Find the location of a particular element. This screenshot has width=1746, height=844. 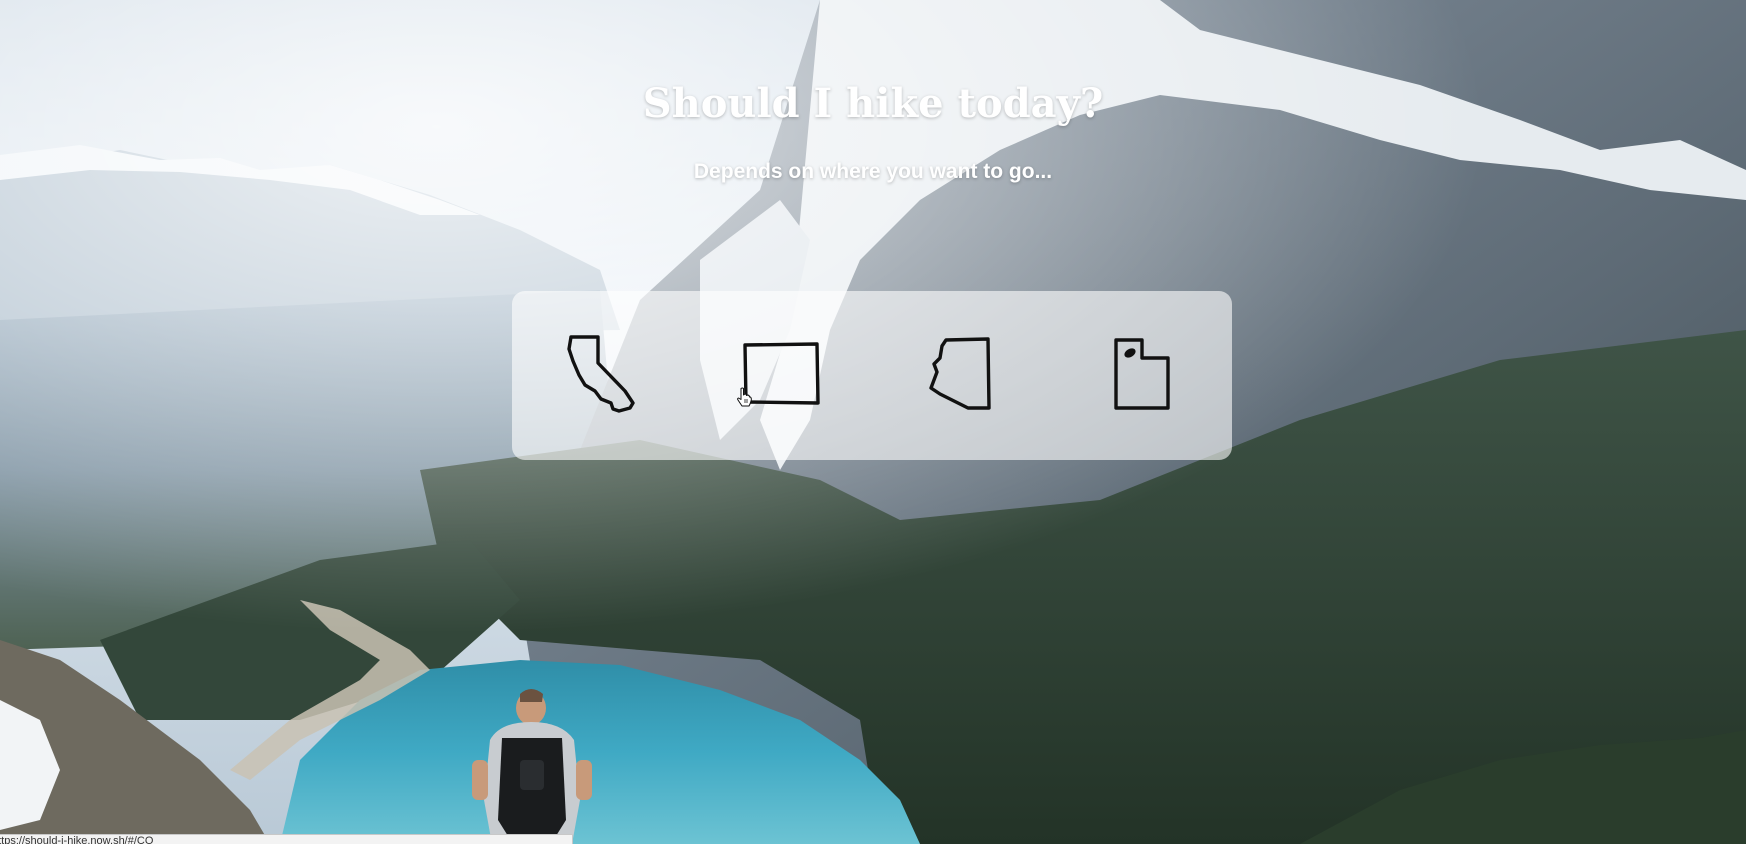

page-title: Should I hike today? is located at coordinates (873, 103).